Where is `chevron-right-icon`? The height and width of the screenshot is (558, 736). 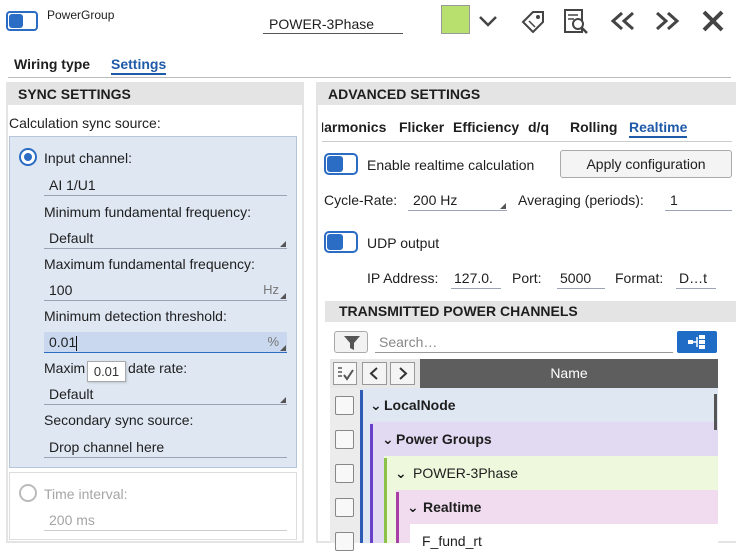
chevron-right-icon is located at coordinates (403, 373).